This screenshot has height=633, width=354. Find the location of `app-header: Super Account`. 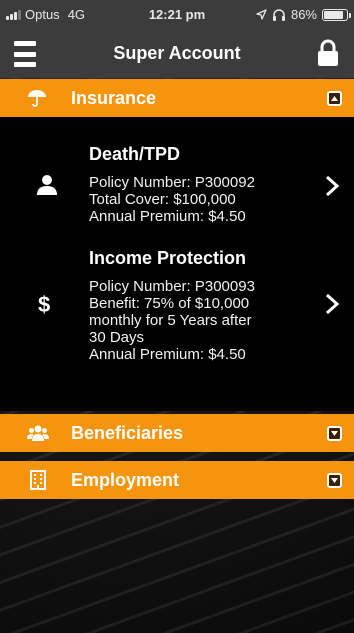

app-header: Super Account is located at coordinates (177, 54).